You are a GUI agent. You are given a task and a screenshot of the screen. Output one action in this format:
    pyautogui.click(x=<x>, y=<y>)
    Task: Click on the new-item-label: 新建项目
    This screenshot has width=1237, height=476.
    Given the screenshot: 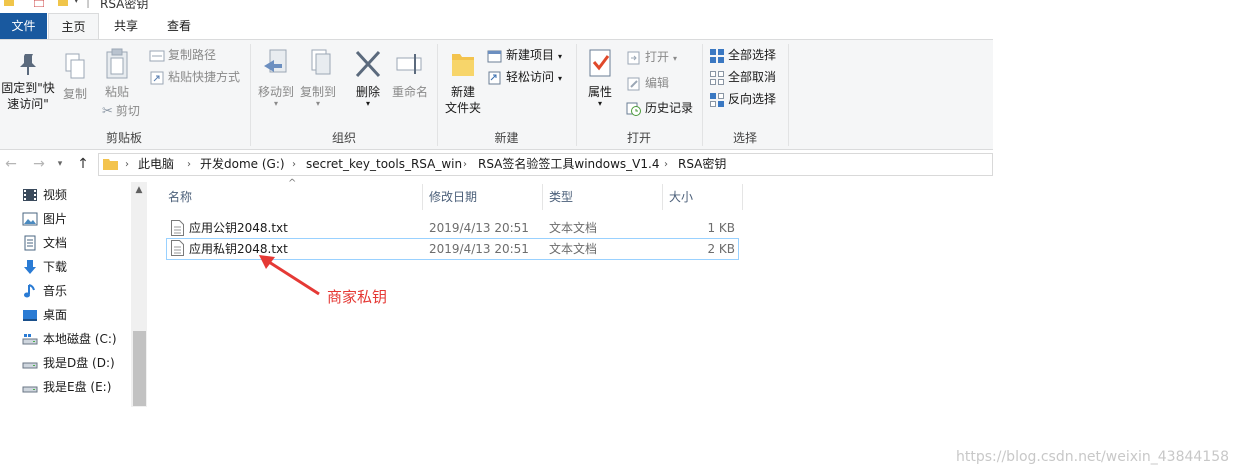 What is the action you would take?
    pyautogui.click(x=530, y=55)
    